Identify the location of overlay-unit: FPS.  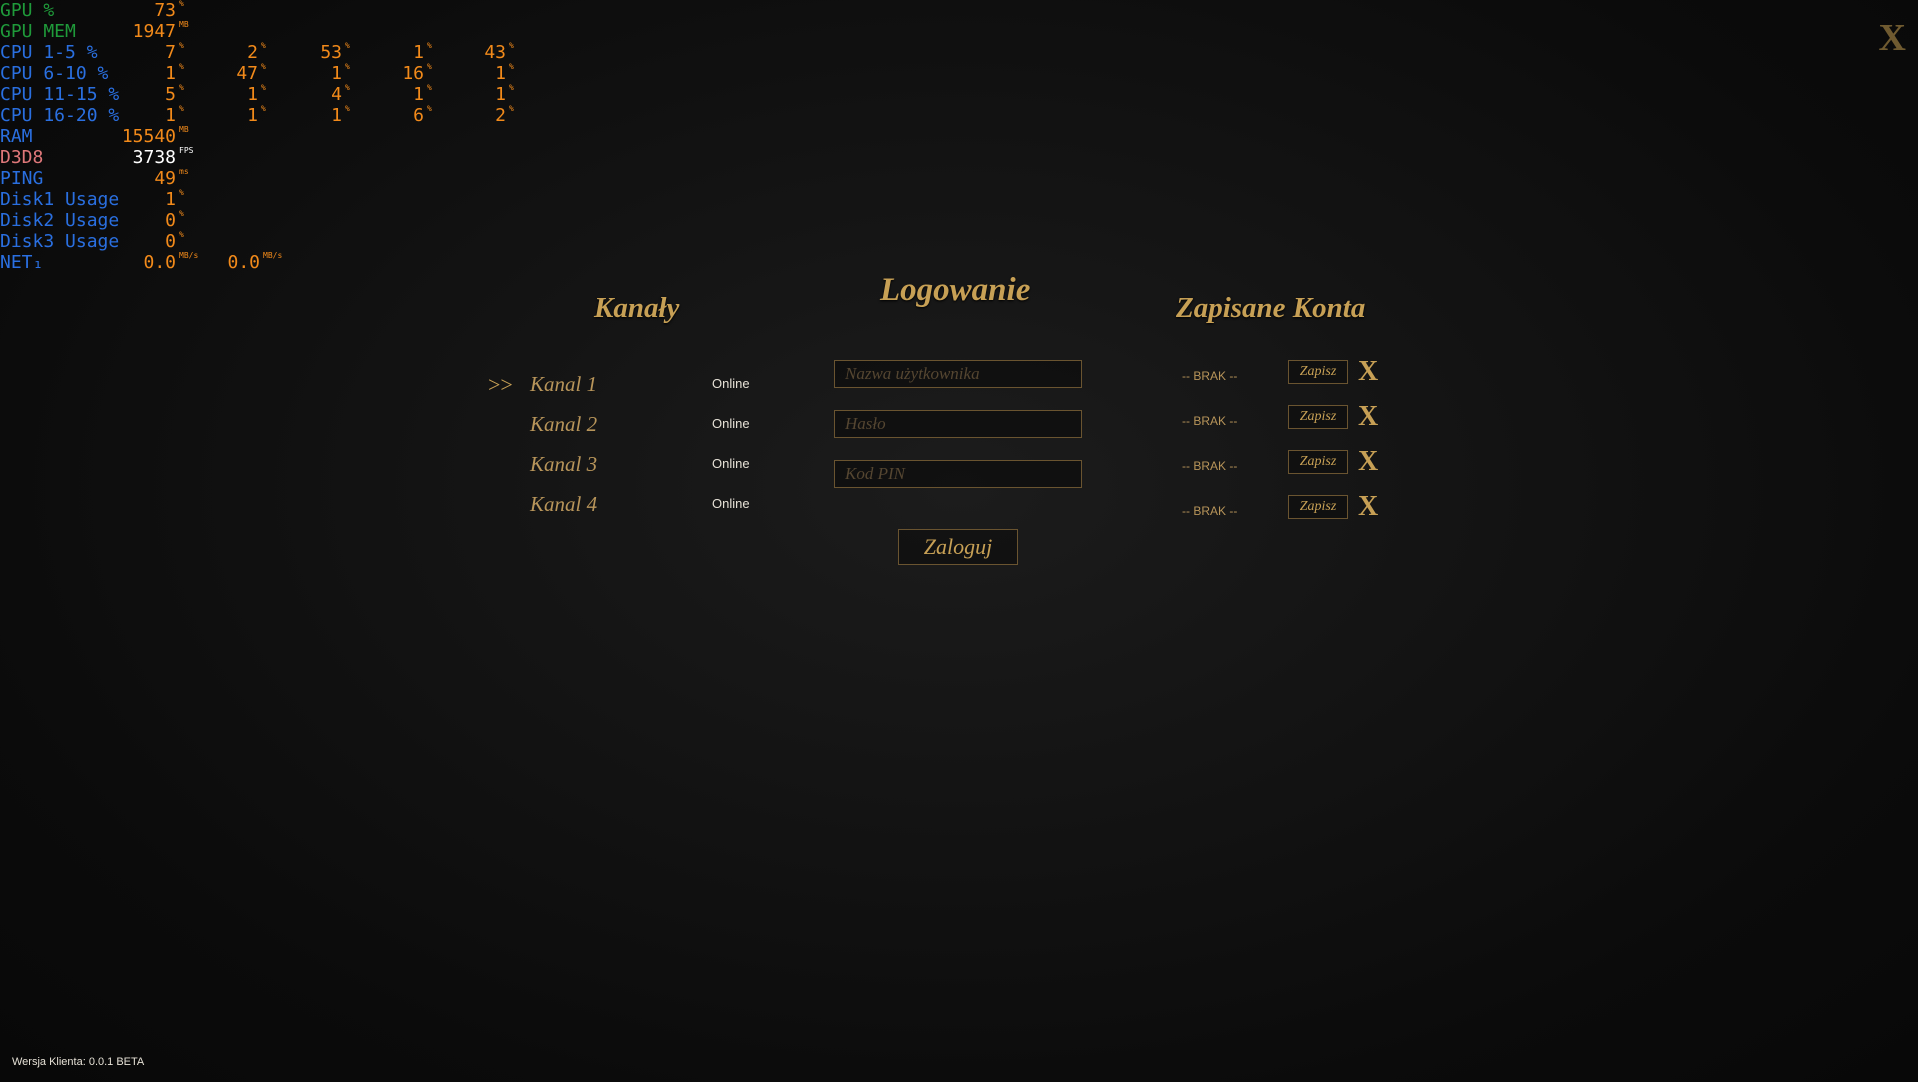
(186, 150).